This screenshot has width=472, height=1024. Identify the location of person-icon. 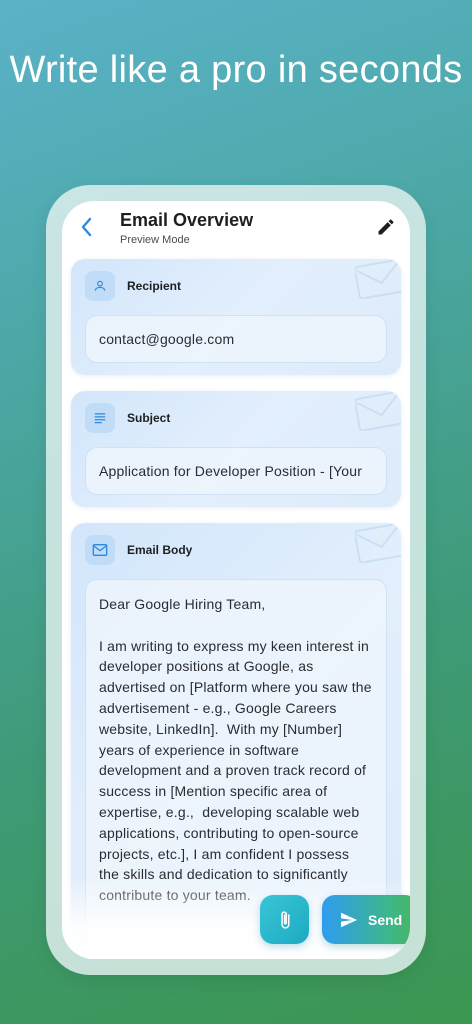
(100, 286).